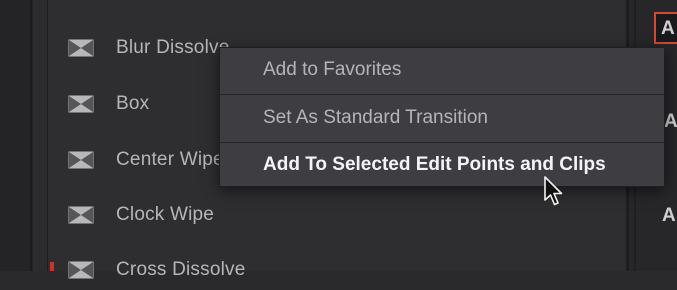 This screenshot has height=290, width=677. Describe the element at coordinates (165, 214) in the screenshot. I see `list-item-label: Clock Wipe` at that location.